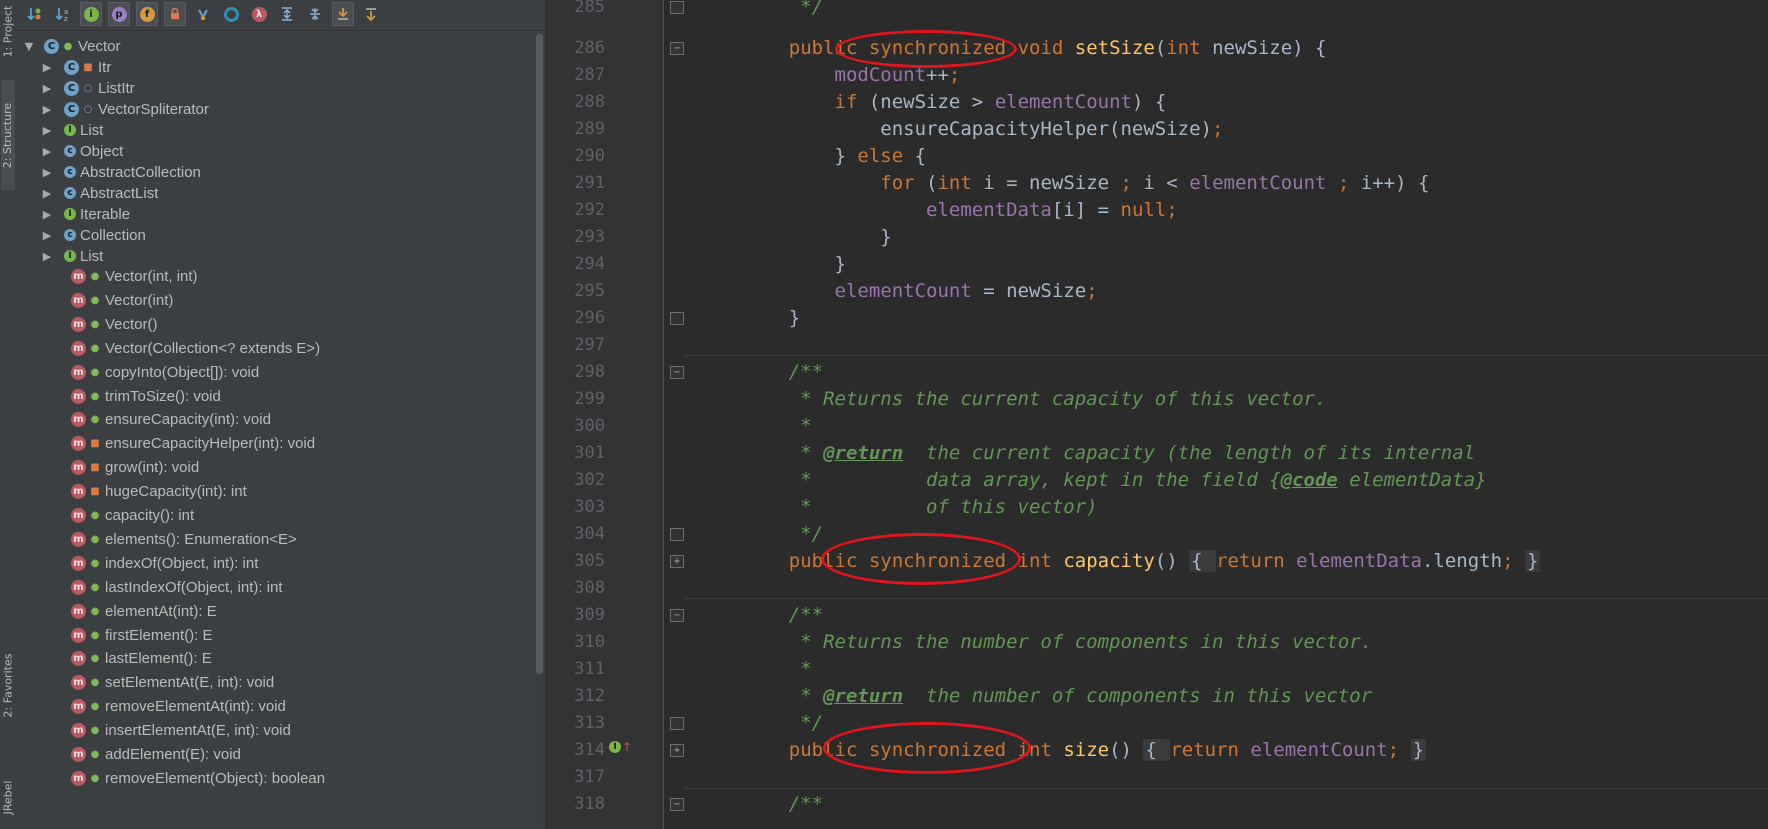 Image resolution: width=1768 pixels, height=829 pixels. Describe the element at coordinates (937, 75) in the screenshot. I see `code-token: ++` at that location.